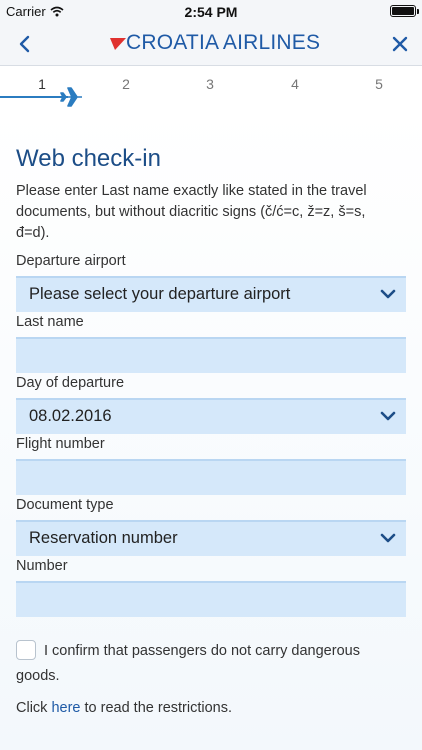 The image size is (422, 750). What do you see at coordinates (42, 84) in the screenshot?
I see `step-1: 1` at bounding box center [42, 84].